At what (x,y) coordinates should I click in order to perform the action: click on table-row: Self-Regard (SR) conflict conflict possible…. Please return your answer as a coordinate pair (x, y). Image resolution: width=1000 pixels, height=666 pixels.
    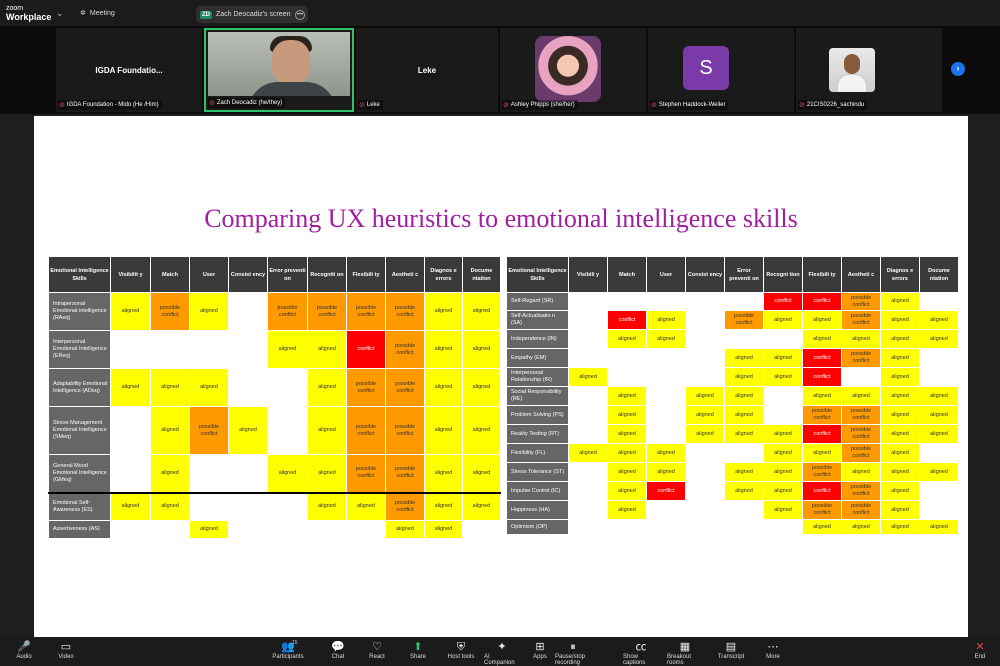
    Looking at the image, I should click on (732, 301).